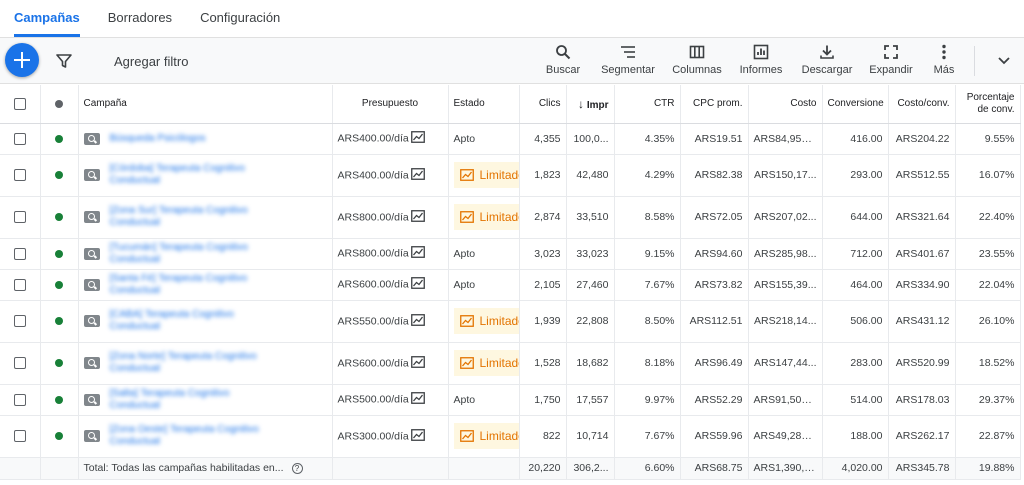 This screenshot has width=1024, height=485. I want to click on column-header-ctr: CTR, so click(647, 104).